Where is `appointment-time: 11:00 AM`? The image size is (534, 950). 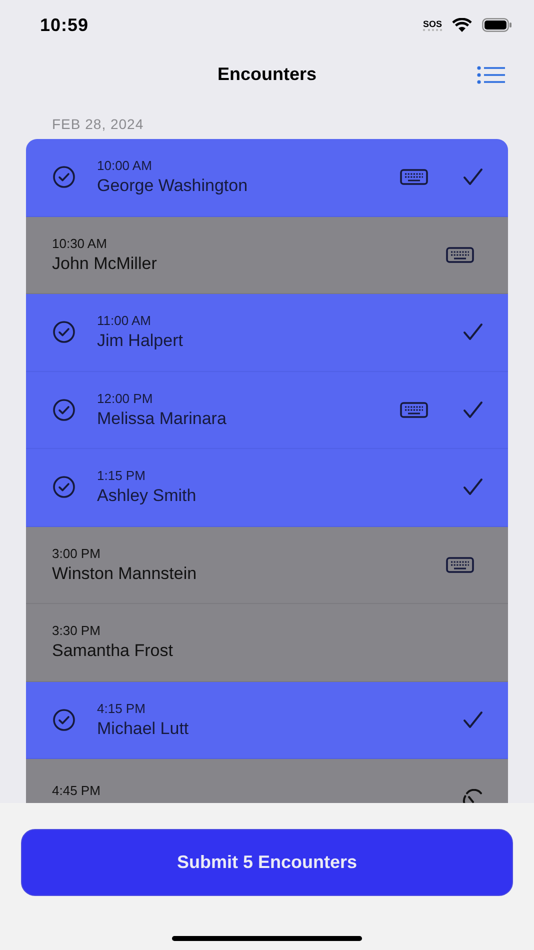 appointment-time: 11:00 AM is located at coordinates (124, 320).